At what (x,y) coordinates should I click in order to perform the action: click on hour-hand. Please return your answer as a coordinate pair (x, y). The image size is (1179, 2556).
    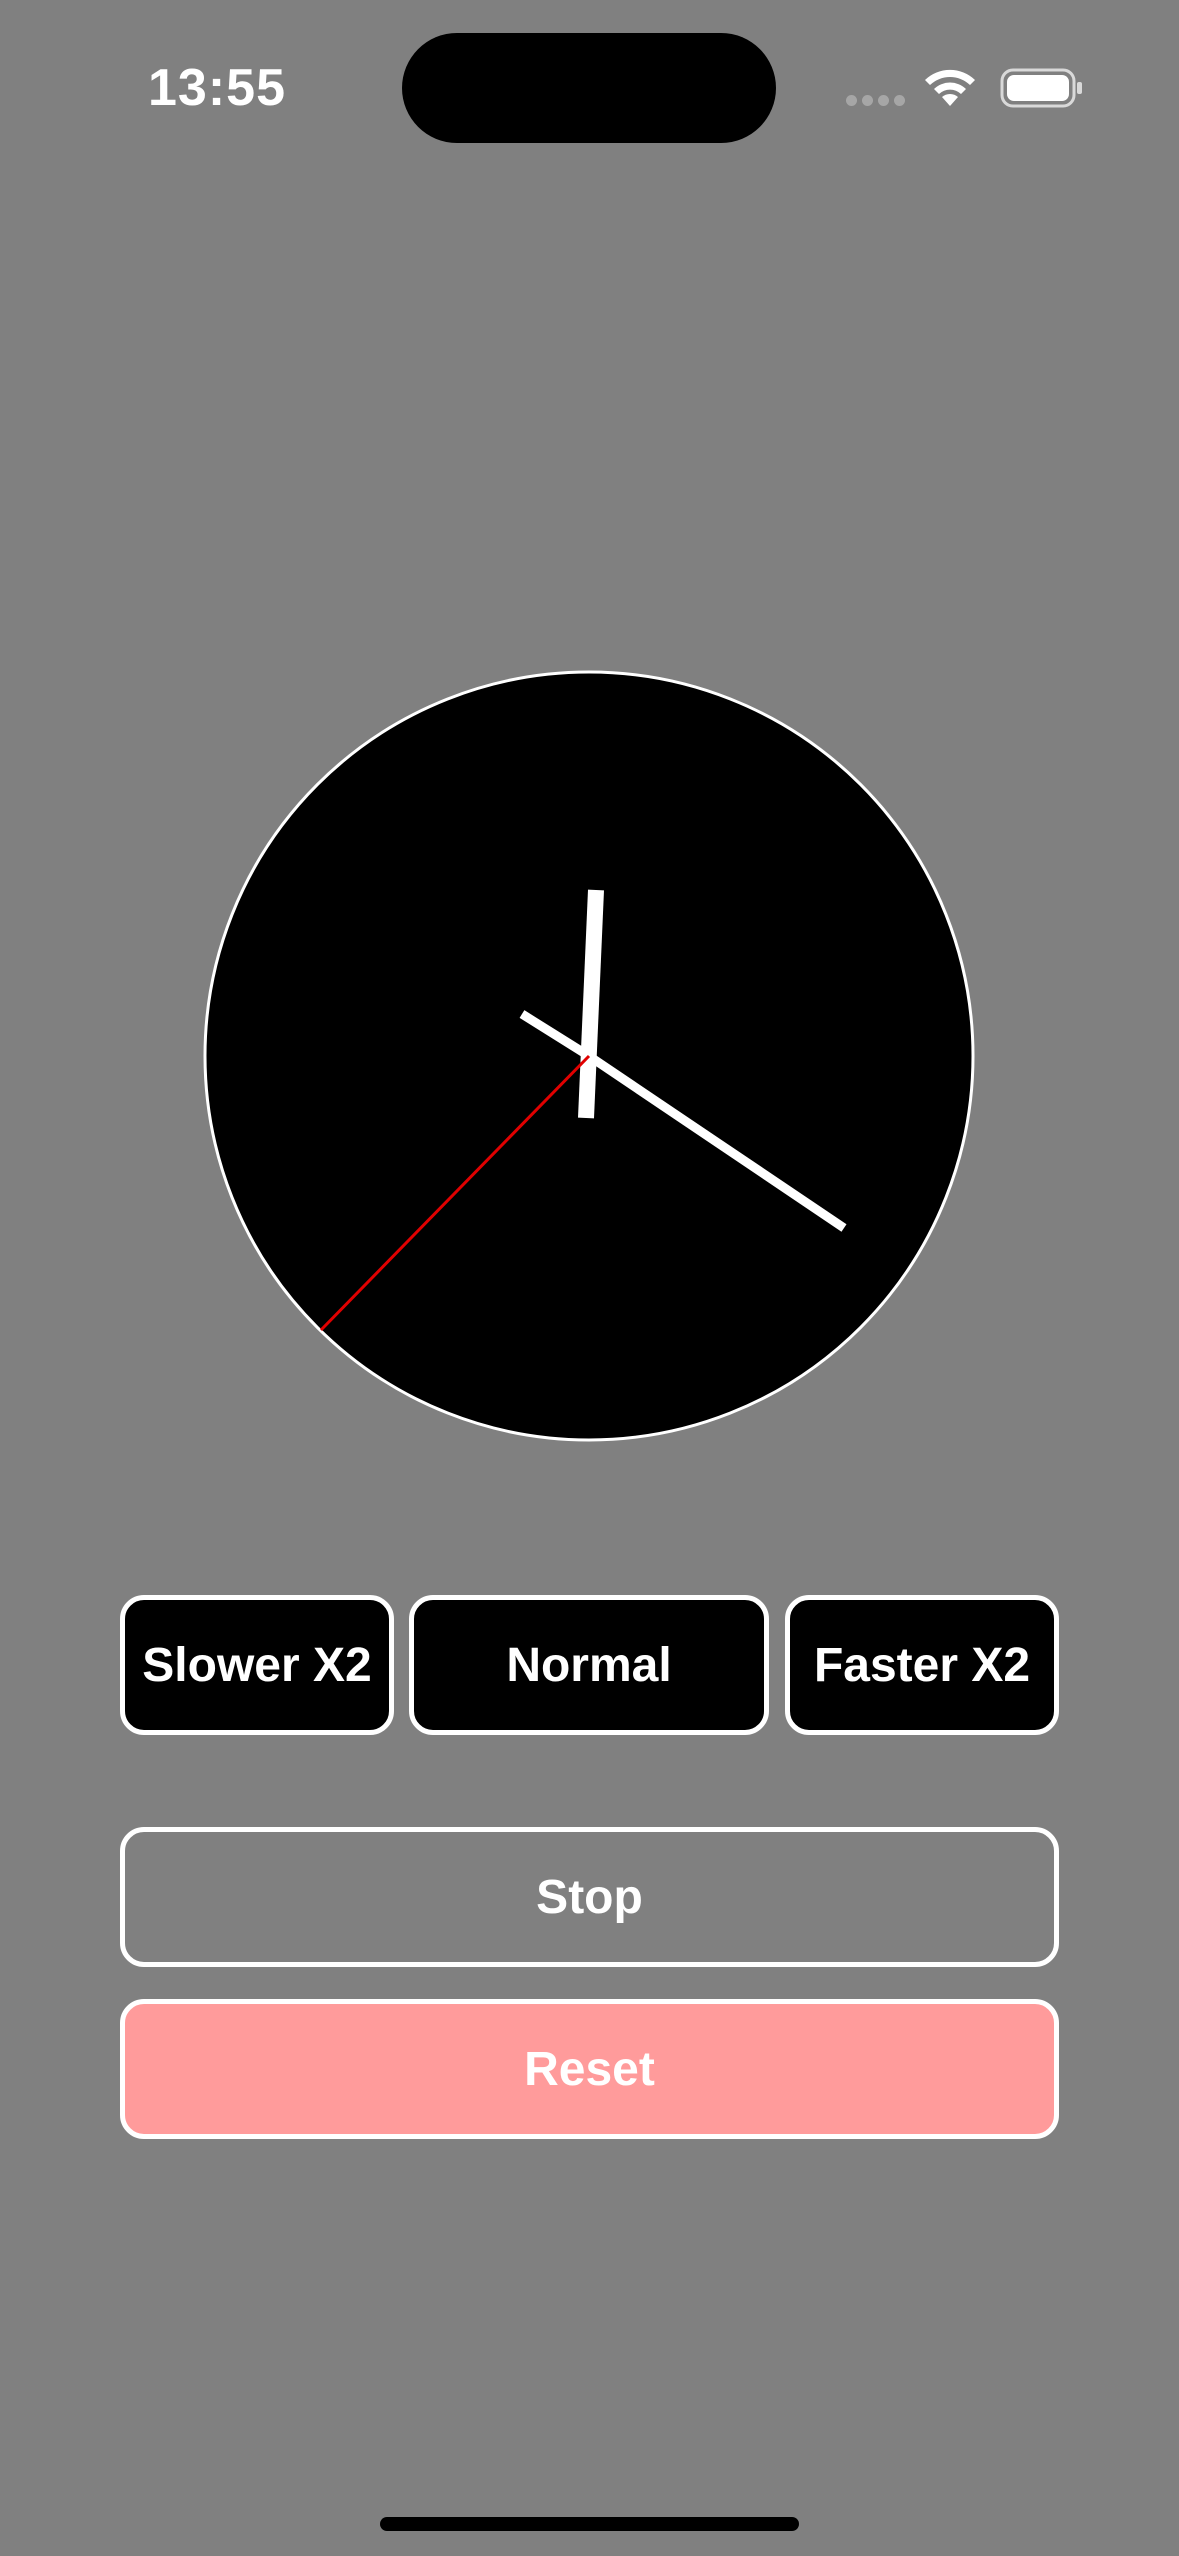
    Looking at the image, I should click on (591, 1004).